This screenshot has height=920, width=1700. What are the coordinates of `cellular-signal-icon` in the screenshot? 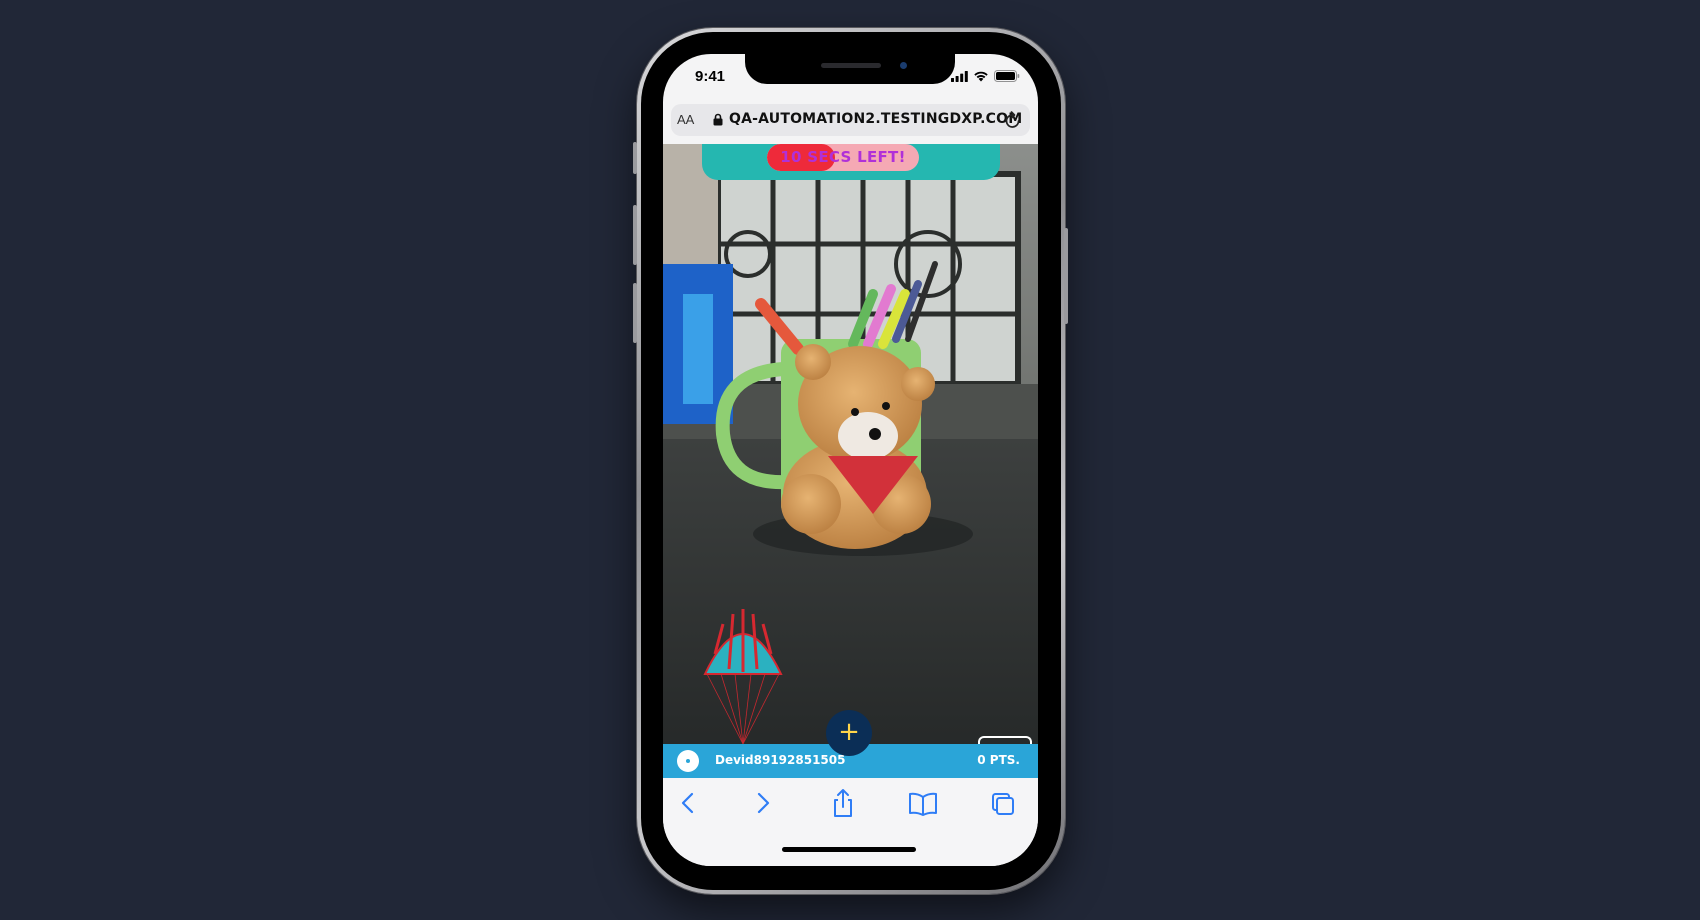 It's located at (959, 76).